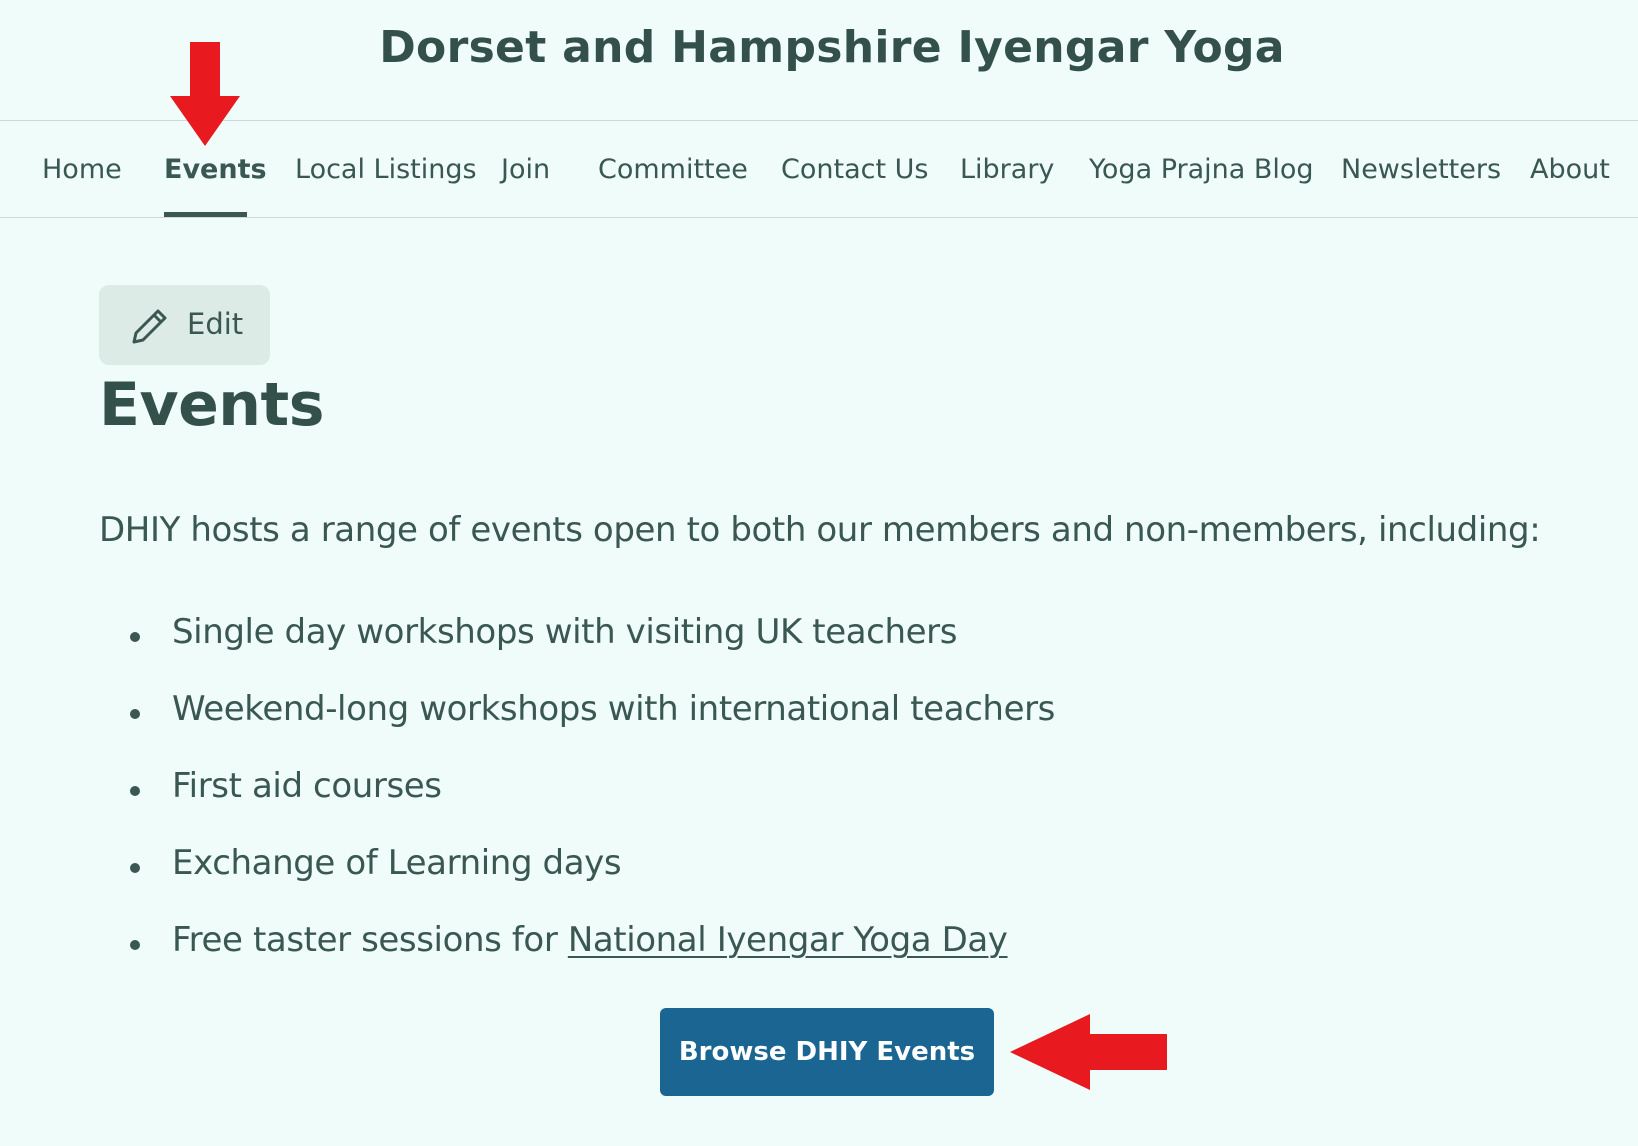 This screenshot has width=1638, height=1146. What do you see at coordinates (215, 324) in the screenshot?
I see `edit-label: Edit` at bounding box center [215, 324].